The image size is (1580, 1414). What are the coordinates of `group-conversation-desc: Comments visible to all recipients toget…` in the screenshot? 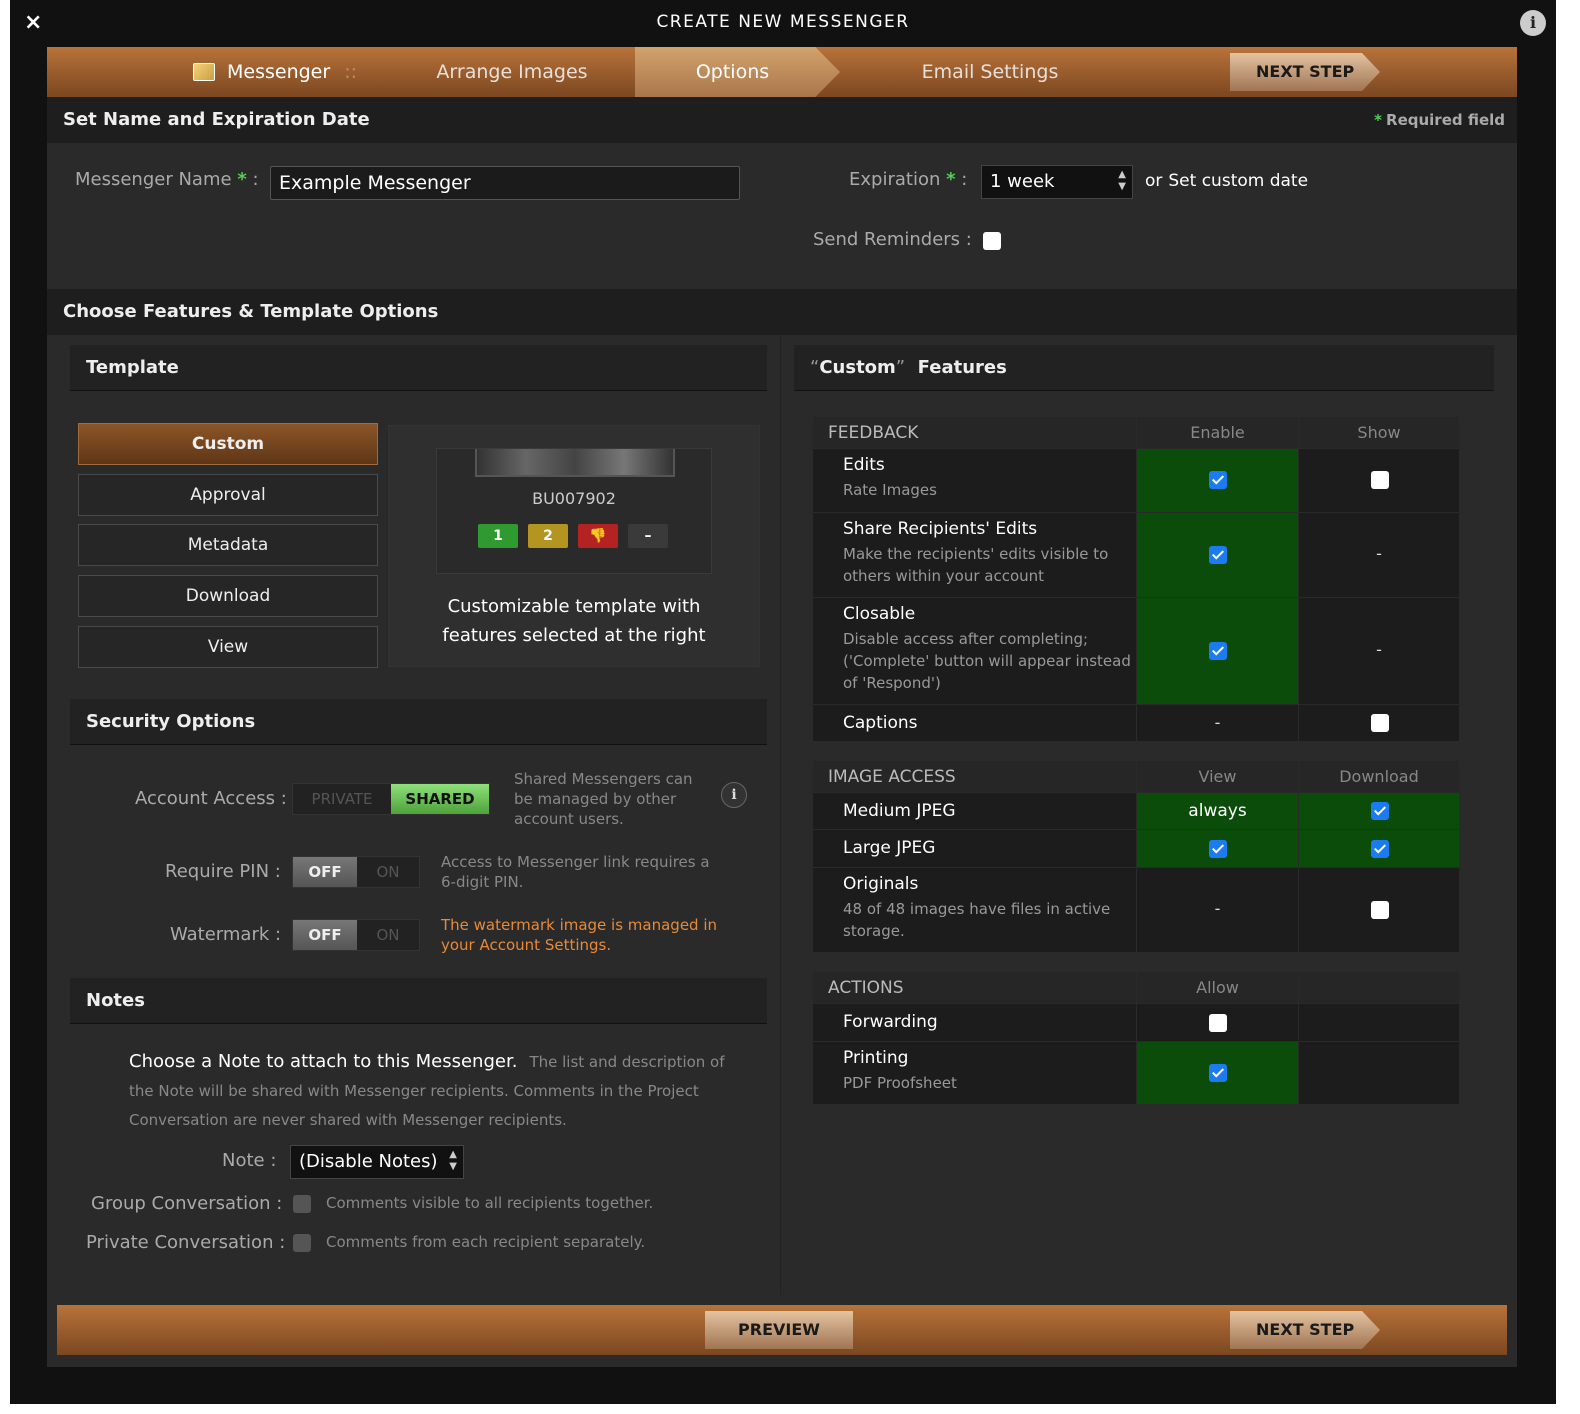 It's located at (490, 1203).